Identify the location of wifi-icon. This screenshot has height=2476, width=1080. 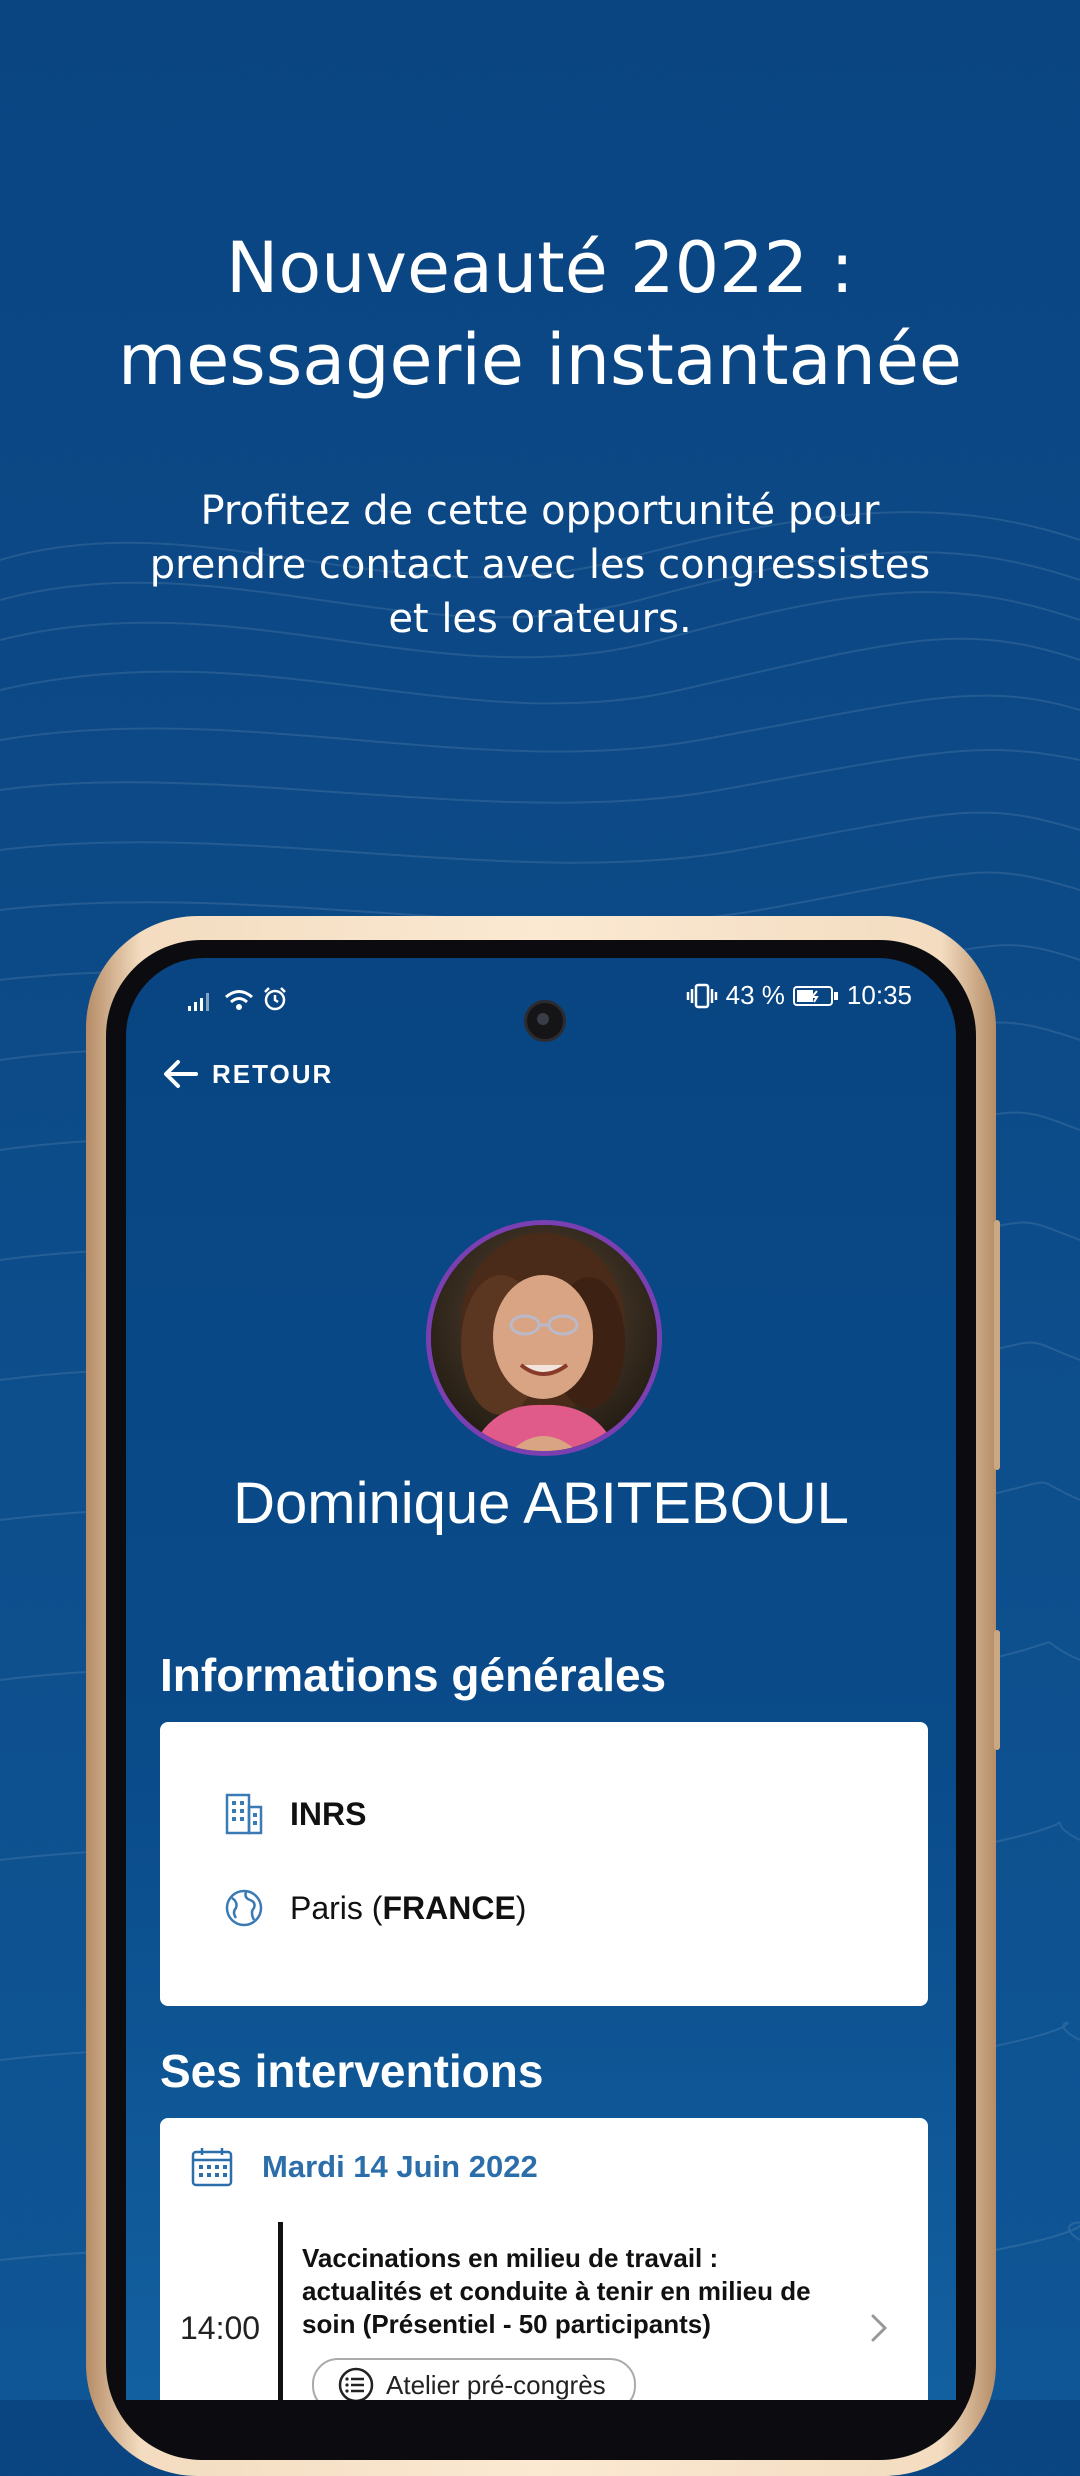
(239, 1000).